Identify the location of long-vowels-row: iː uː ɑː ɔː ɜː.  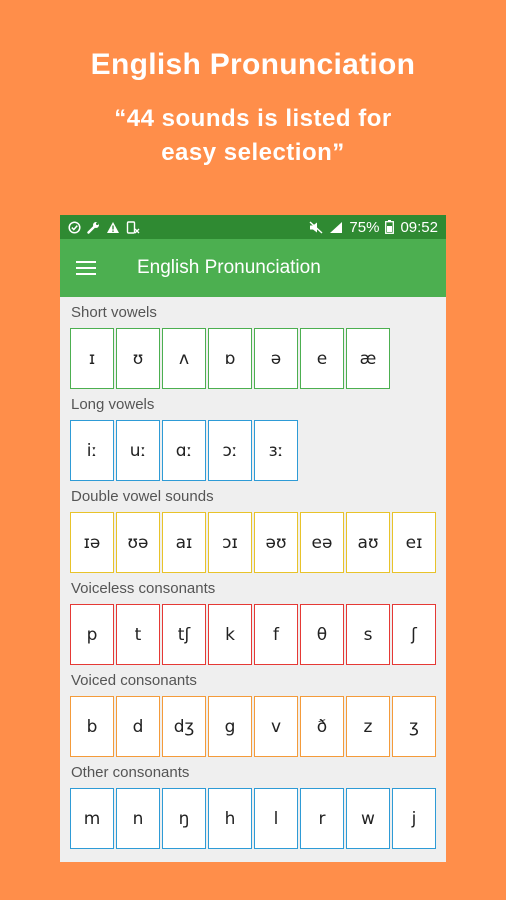
(253, 450).